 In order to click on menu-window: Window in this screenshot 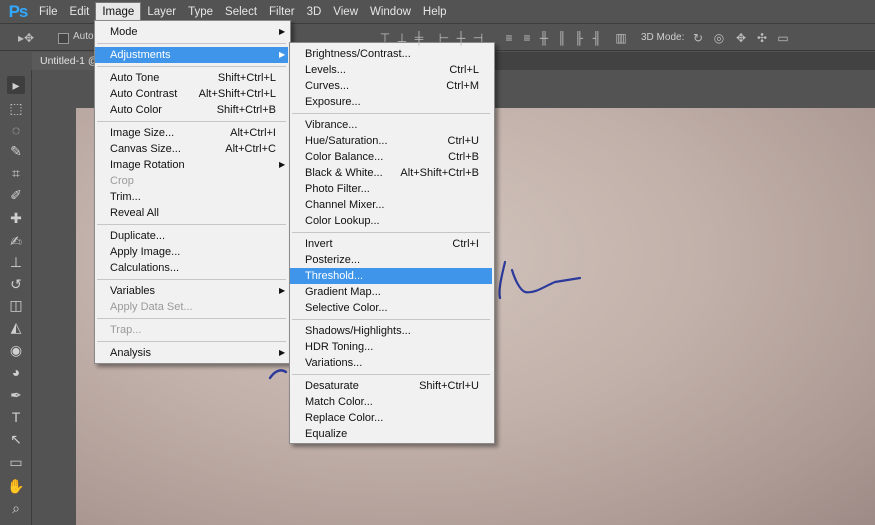, I will do `click(390, 12)`.